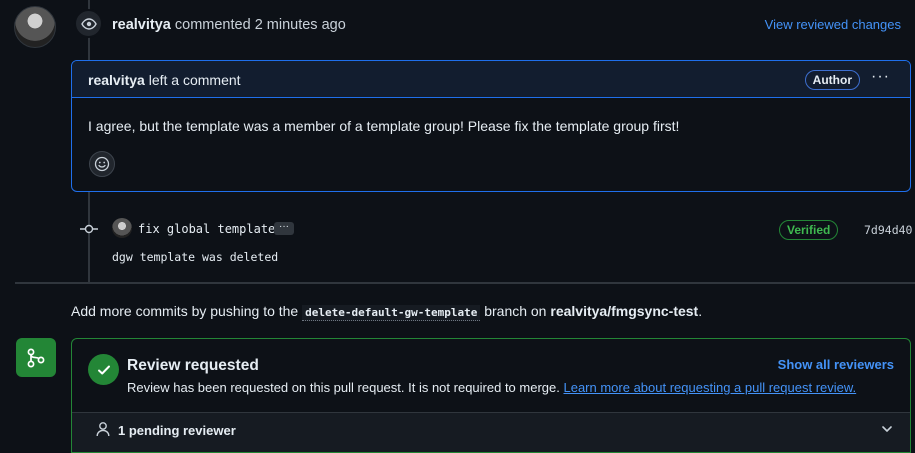 The width and height of the screenshot is (915, 453). What do you see at coordinates (193, 365) in the screenshot?
I see `review-requested-title: Review requested` at bounding box center [193, 365].